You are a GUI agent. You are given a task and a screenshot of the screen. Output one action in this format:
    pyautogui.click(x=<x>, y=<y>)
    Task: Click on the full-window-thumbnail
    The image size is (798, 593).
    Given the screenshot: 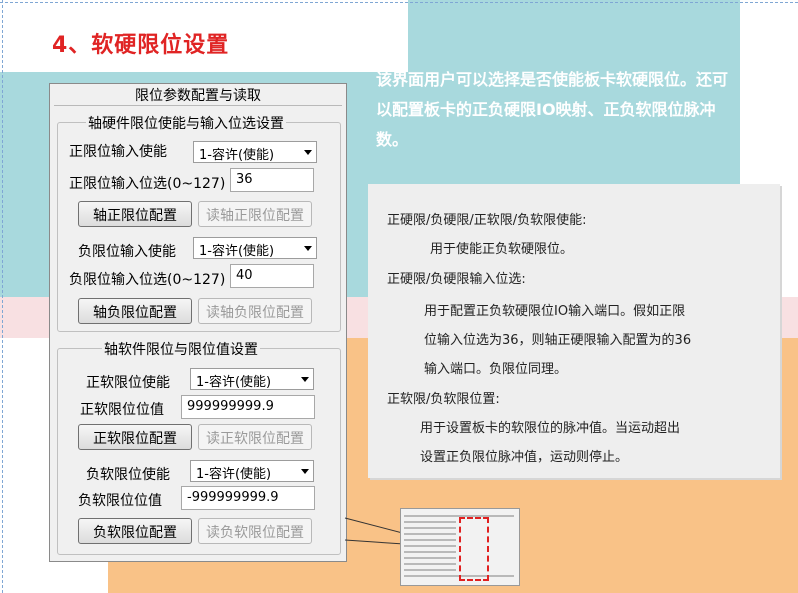 What is the action you would take?
    pyautogui.click(x=460, y=547)
    